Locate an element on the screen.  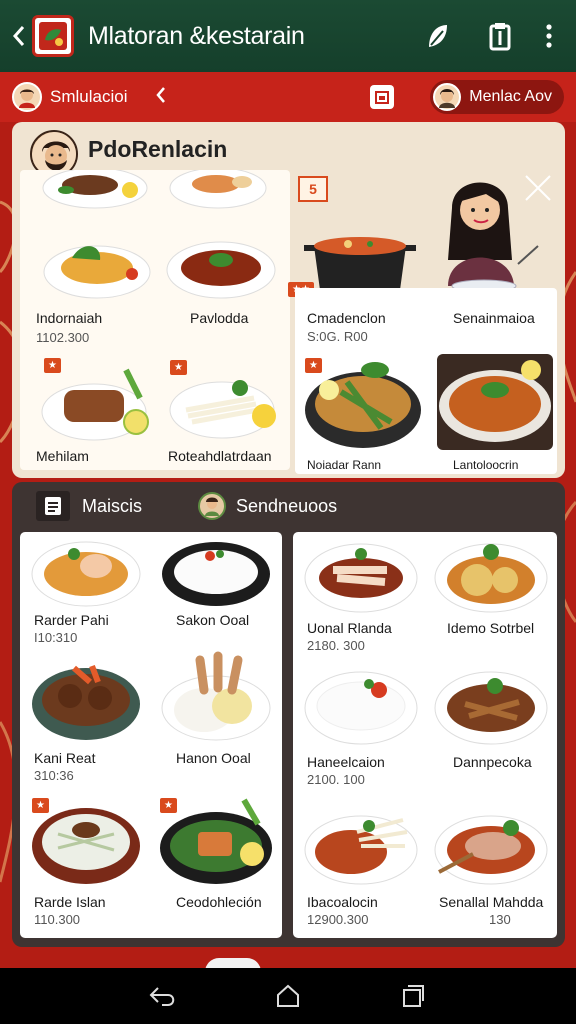
more-vert-icon is located at coordinates (549, 36).